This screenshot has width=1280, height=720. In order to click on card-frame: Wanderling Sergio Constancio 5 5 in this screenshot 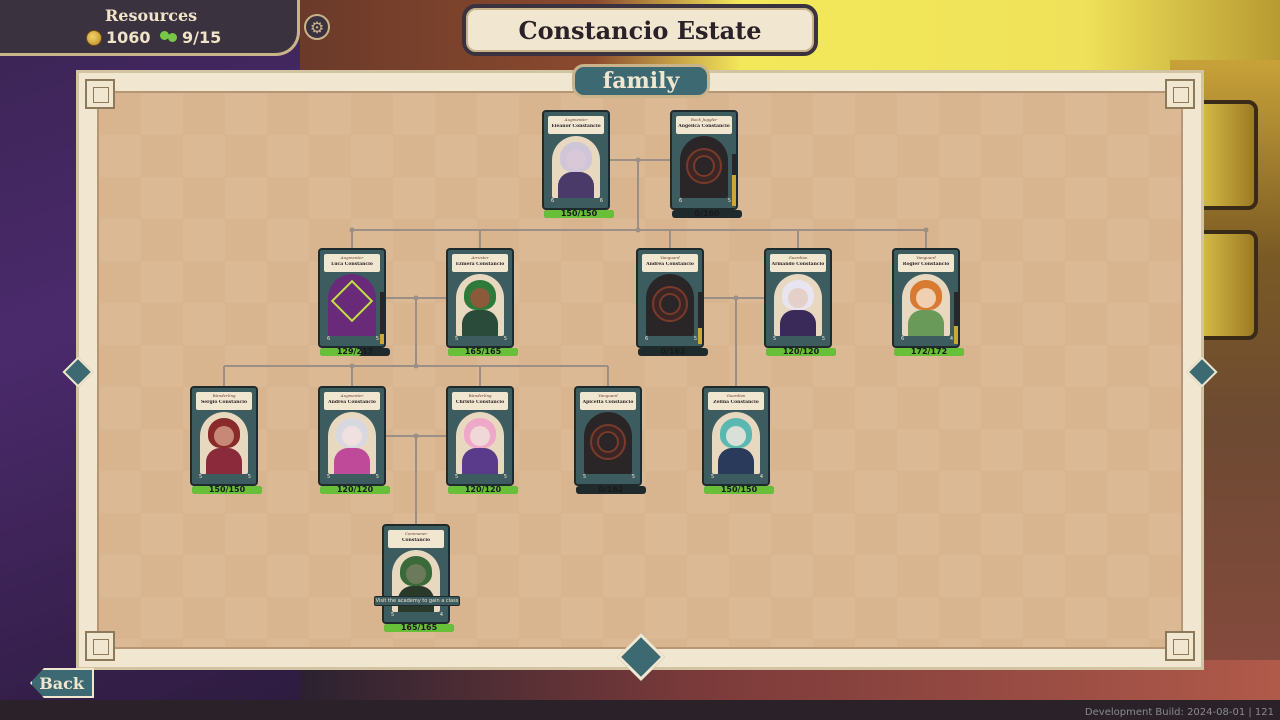, I will do `click(224, 436)`.